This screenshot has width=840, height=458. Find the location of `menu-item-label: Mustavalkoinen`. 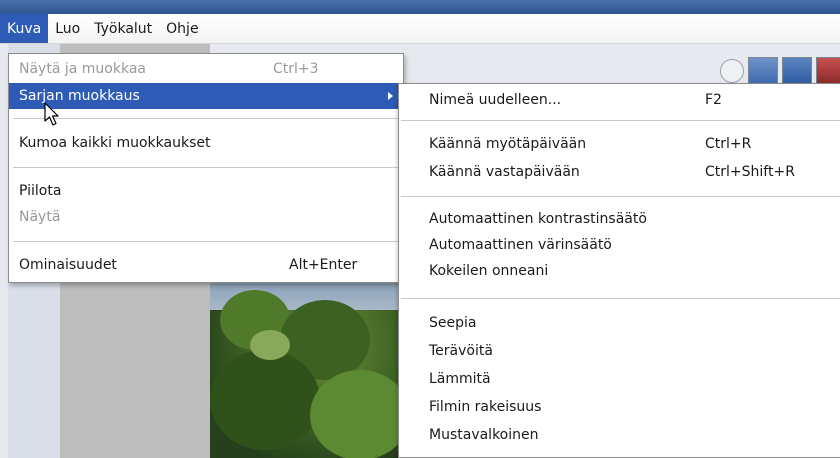

menu-item-label: Mustavalkoinen is located at coordinates (484, 435).